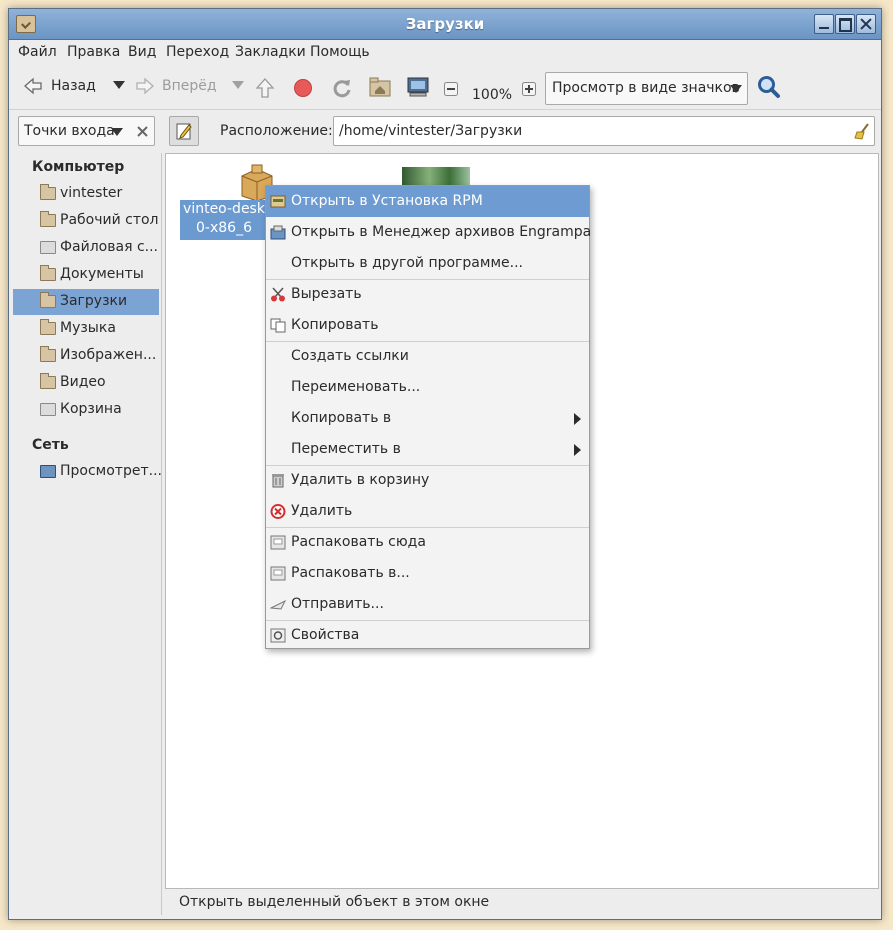 The image size is (893, 930). I want to click on status-text: Открыть выделенный объект в этом окне, so click(334, 902).